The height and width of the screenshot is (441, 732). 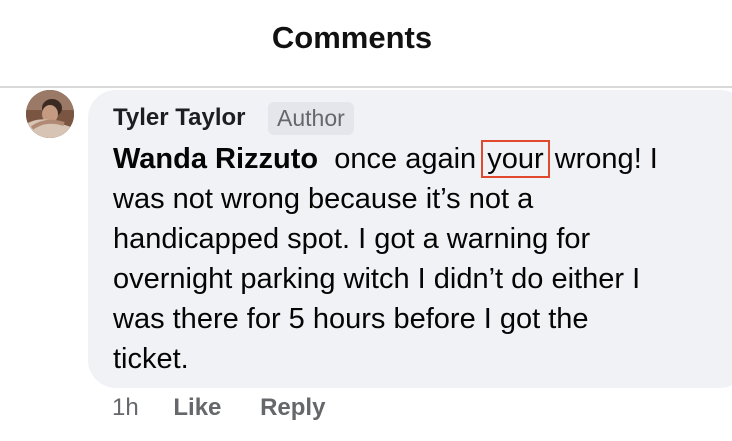 What do you see at coordinates (151, 359) in the screenshot?
I see `comment-line-6: ticket.` at bounding box center [151, 359].